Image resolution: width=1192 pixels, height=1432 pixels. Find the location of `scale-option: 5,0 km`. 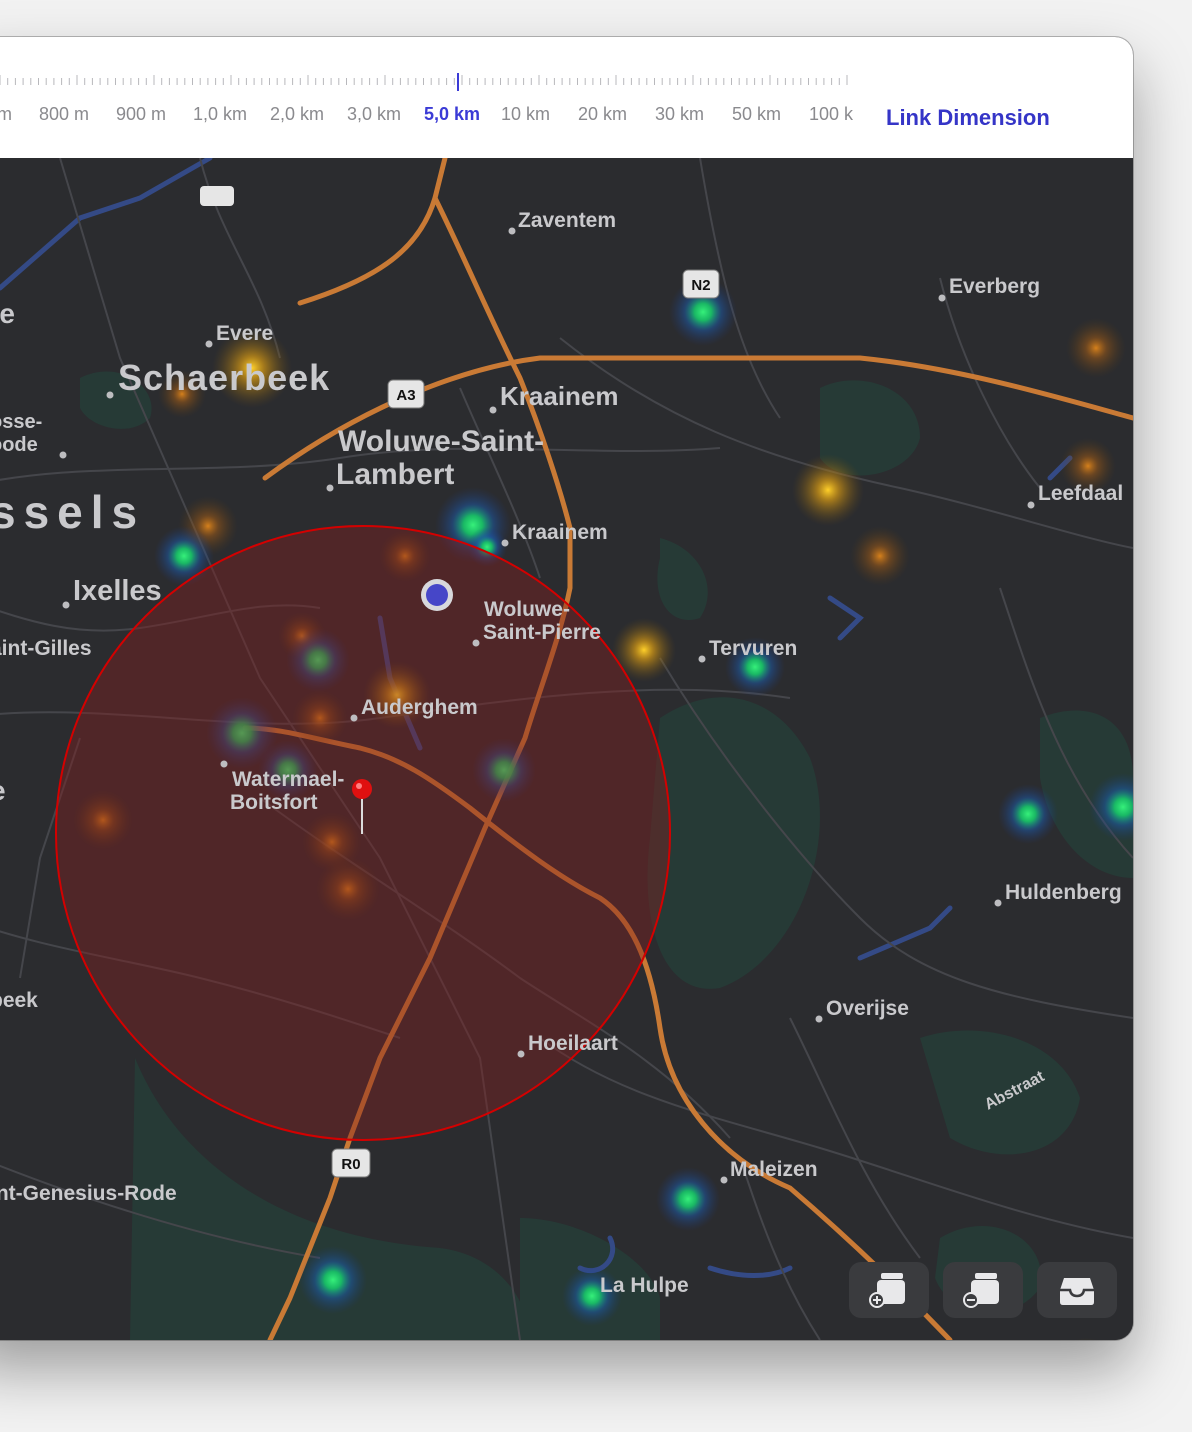

scale-option: 5,0 km is located at coordinates (452, 114).